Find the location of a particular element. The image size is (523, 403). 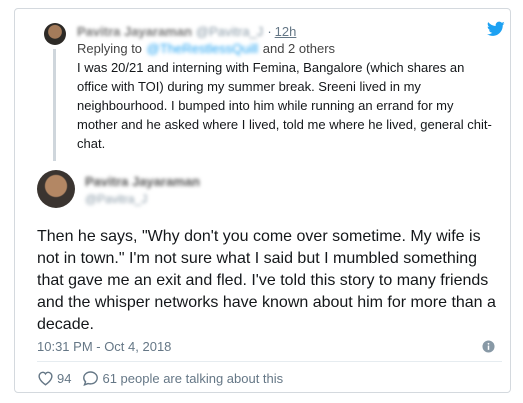

reply-timestamp-link: 12h is located at coordinates (286, 31).